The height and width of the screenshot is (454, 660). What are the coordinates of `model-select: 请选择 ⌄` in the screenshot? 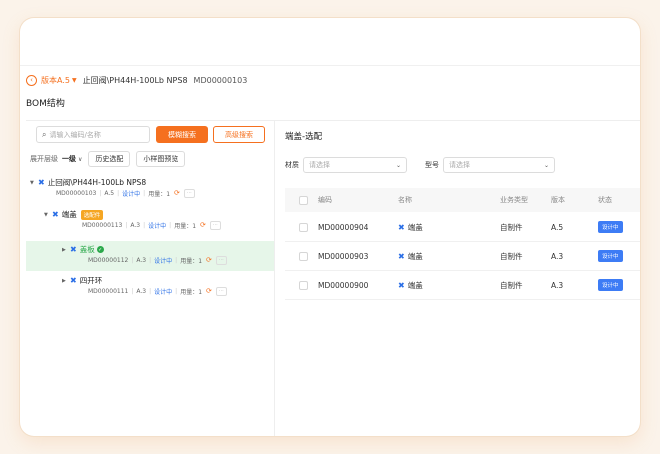 It's located at (499, 165).